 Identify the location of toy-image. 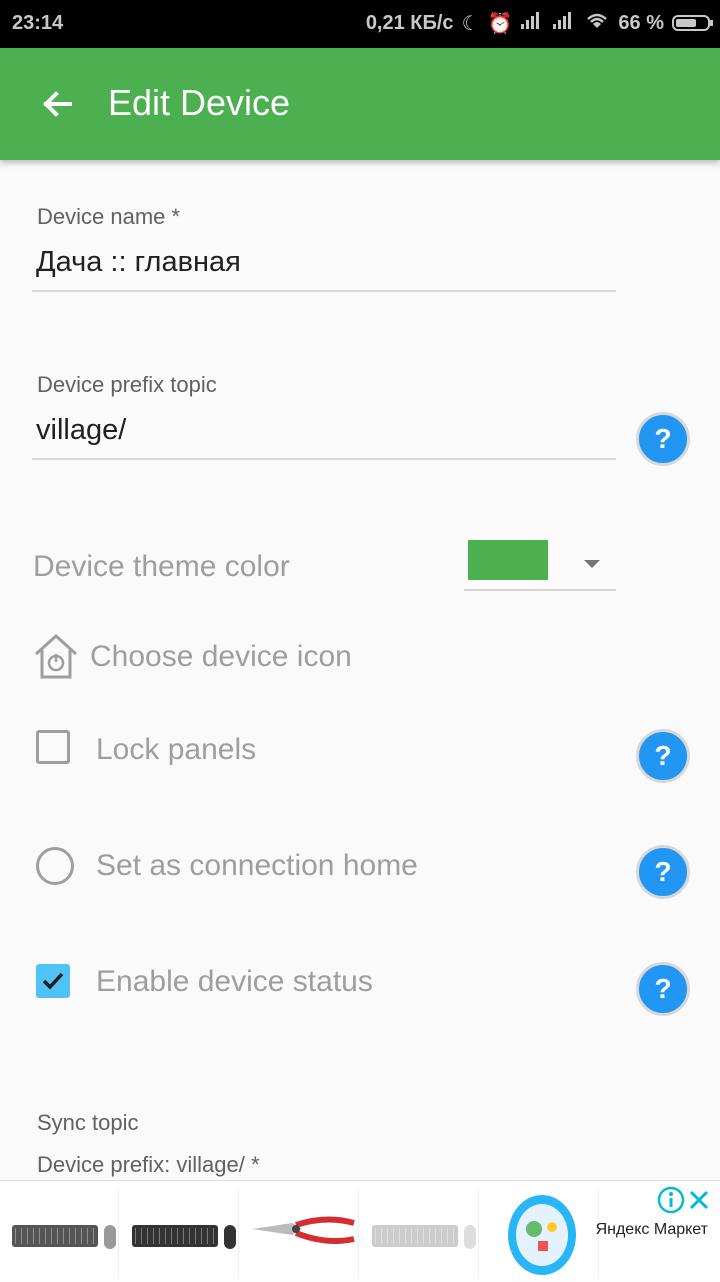
(542, 1235).